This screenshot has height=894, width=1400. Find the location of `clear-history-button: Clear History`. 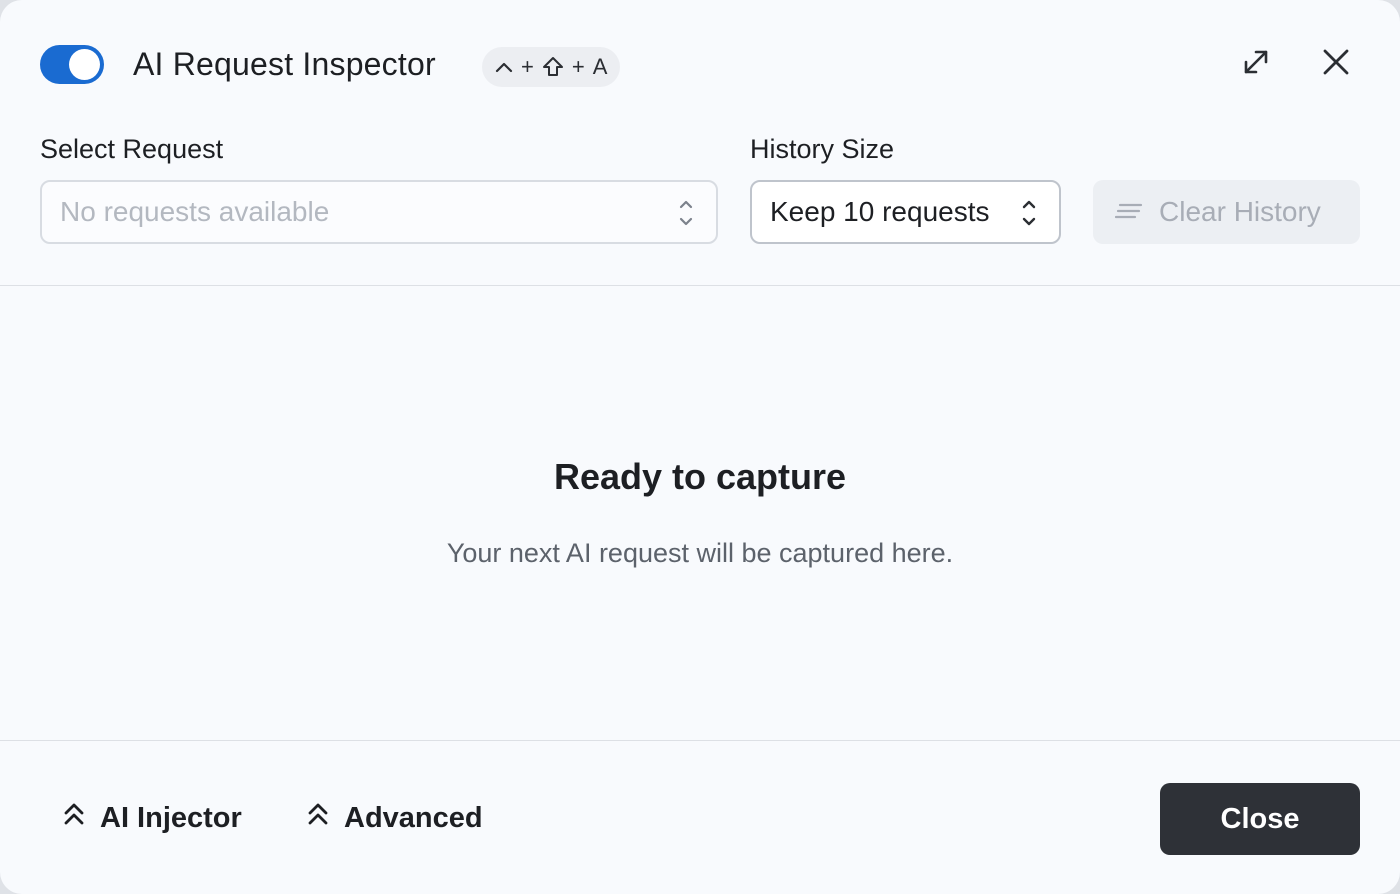

clear-history-button: Clear History is located at coordinates (1226, 212).